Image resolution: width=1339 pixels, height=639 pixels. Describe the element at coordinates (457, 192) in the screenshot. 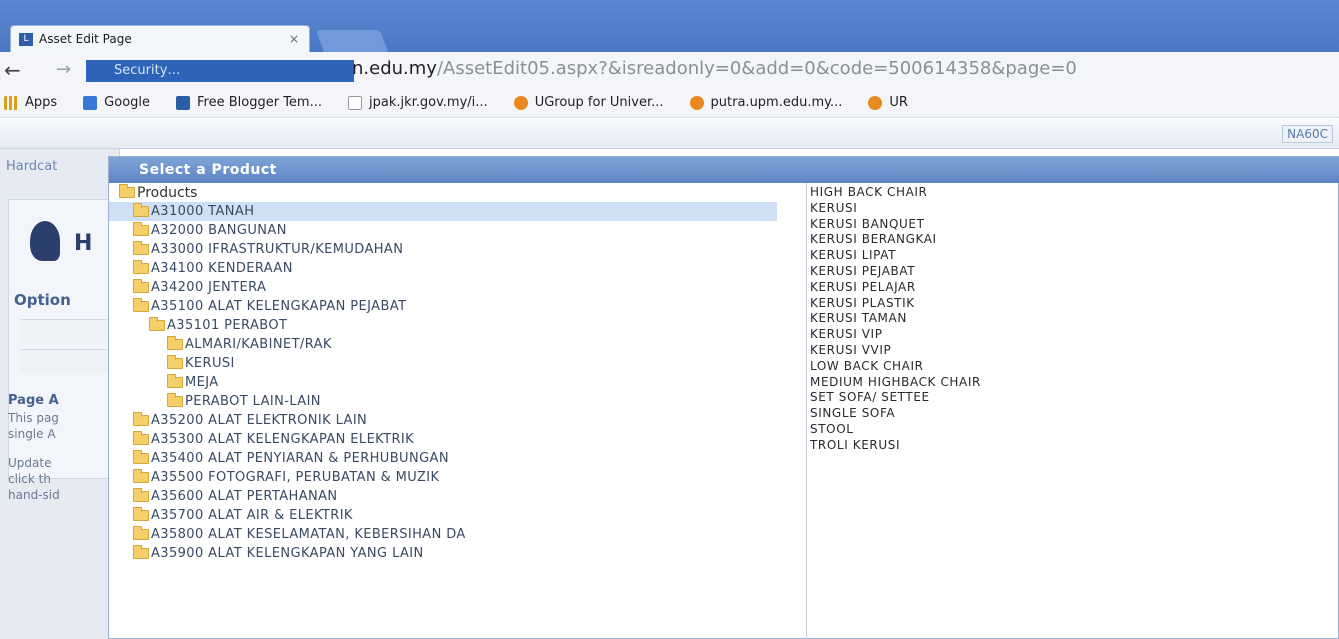

I see `tree-root-node: Products` at that location.